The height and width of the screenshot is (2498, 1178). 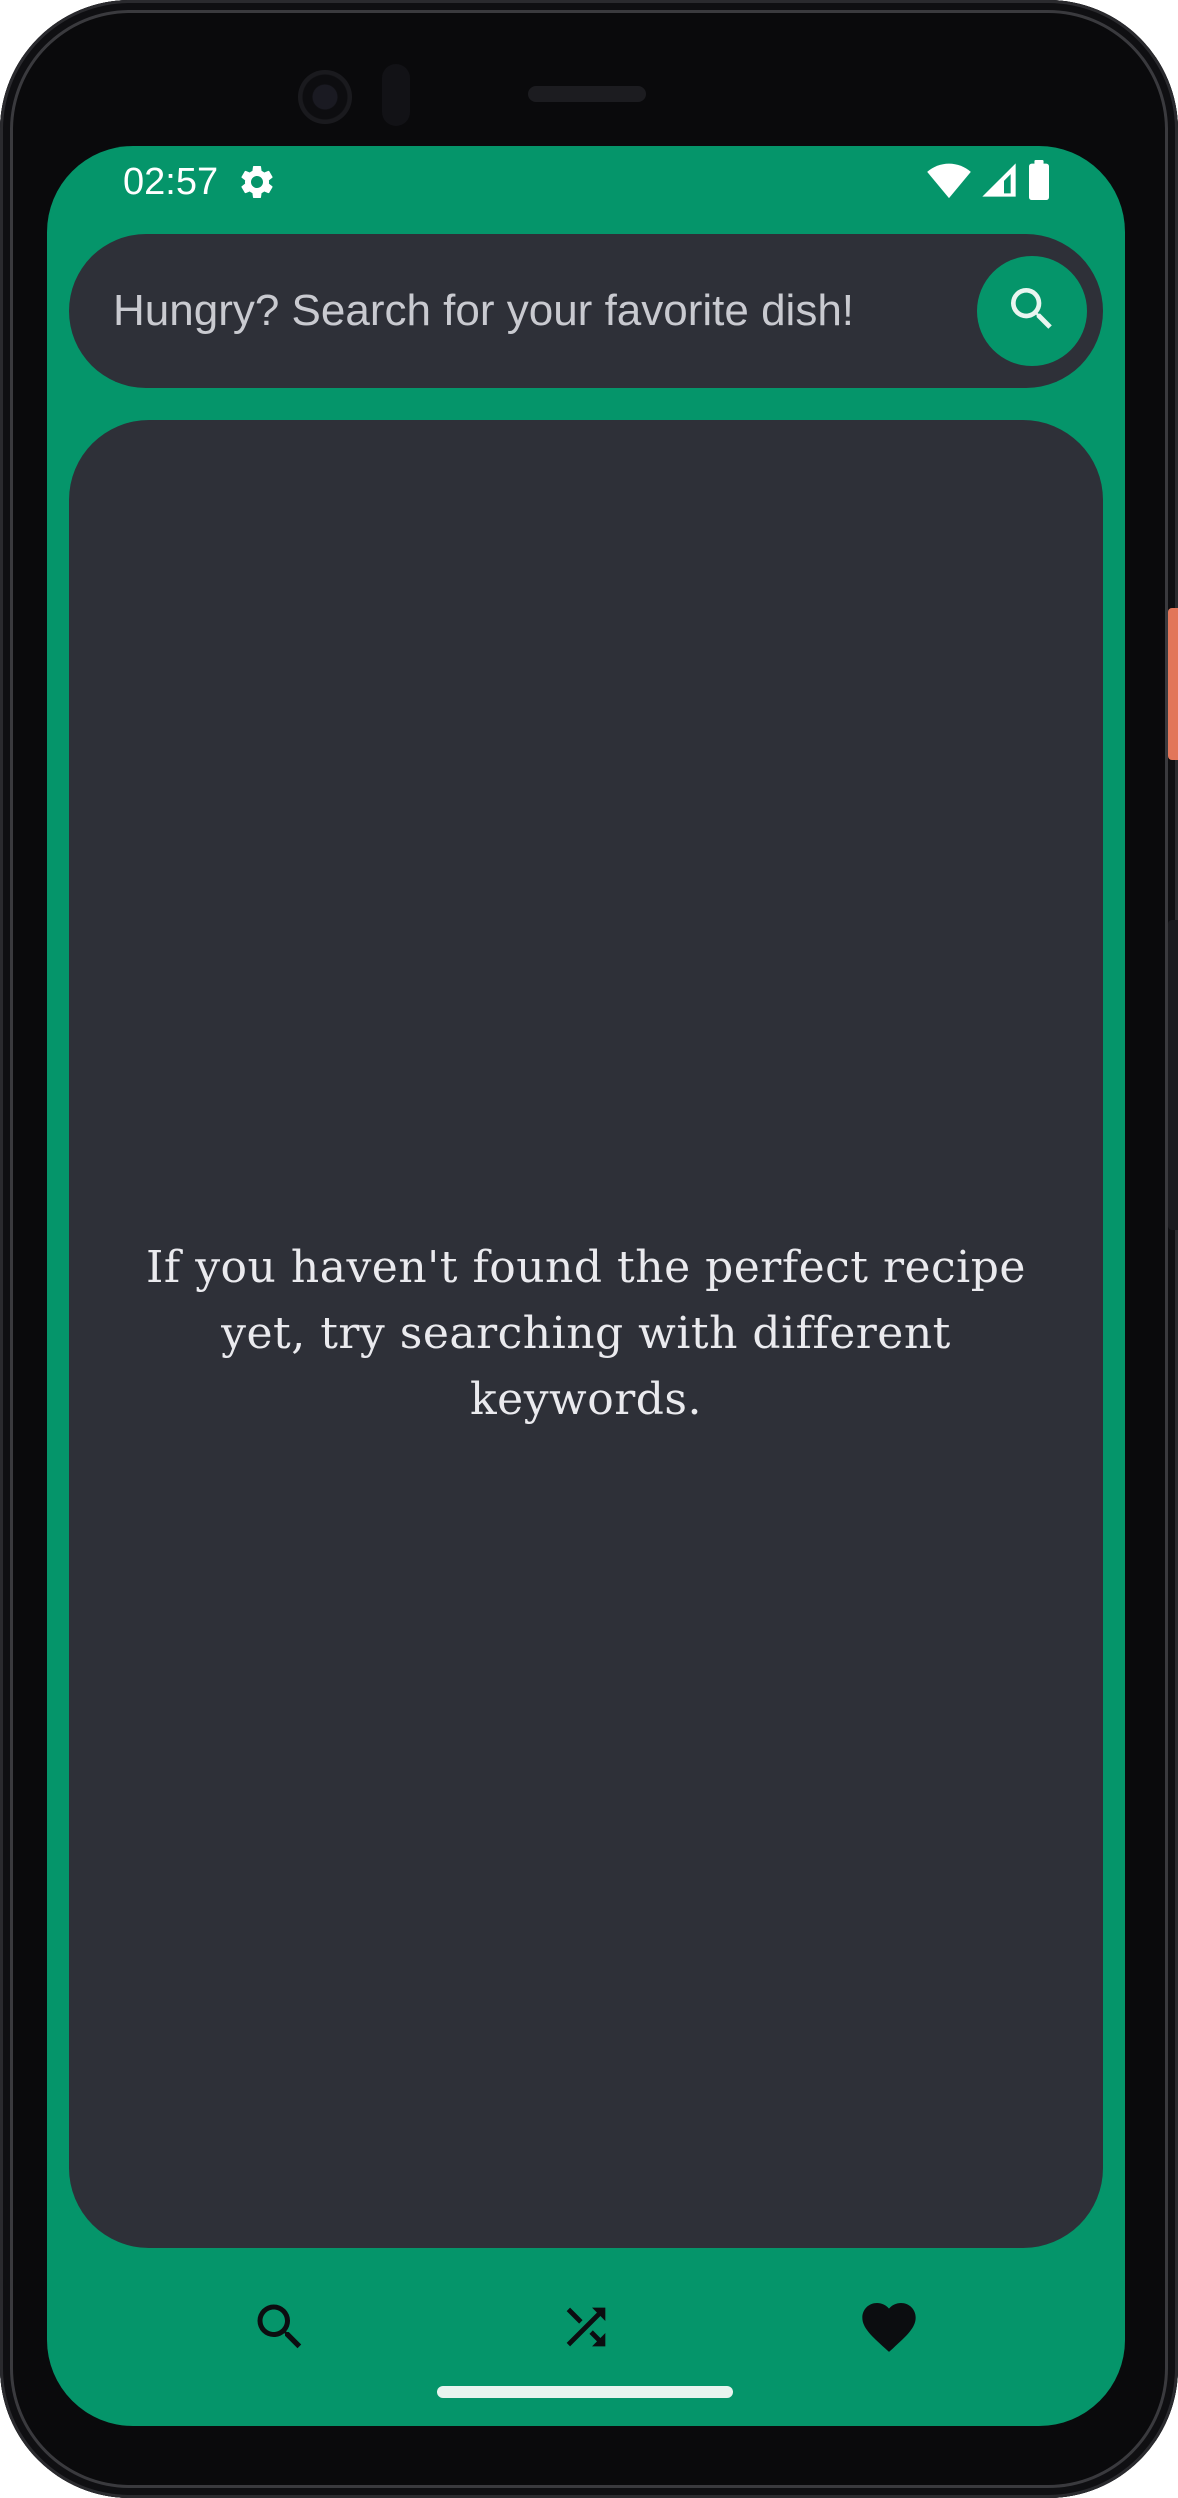 What do you see at coordinates (585, 2392) in the screenshot?
I see `home-gesture-bar` at bounding box center [585, 2392].